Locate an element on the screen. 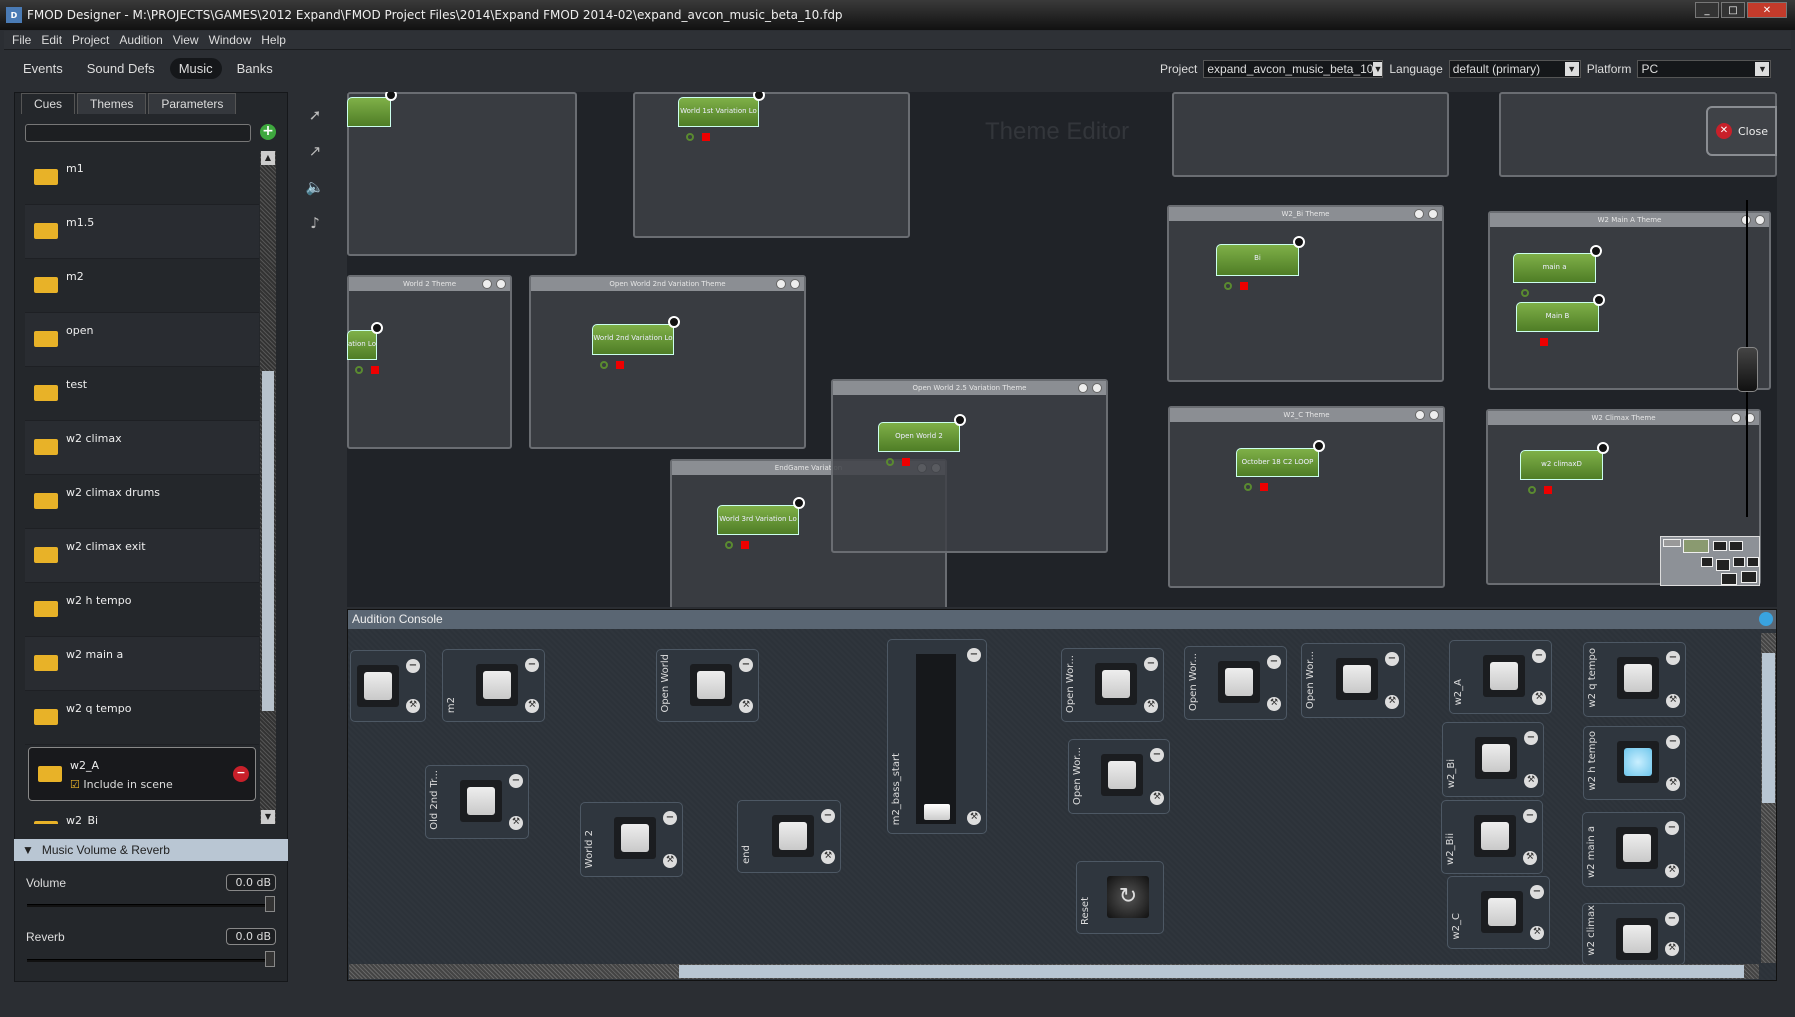  theme-box: Open World 2nd Variation Theme is located at coordinates (667, 362).